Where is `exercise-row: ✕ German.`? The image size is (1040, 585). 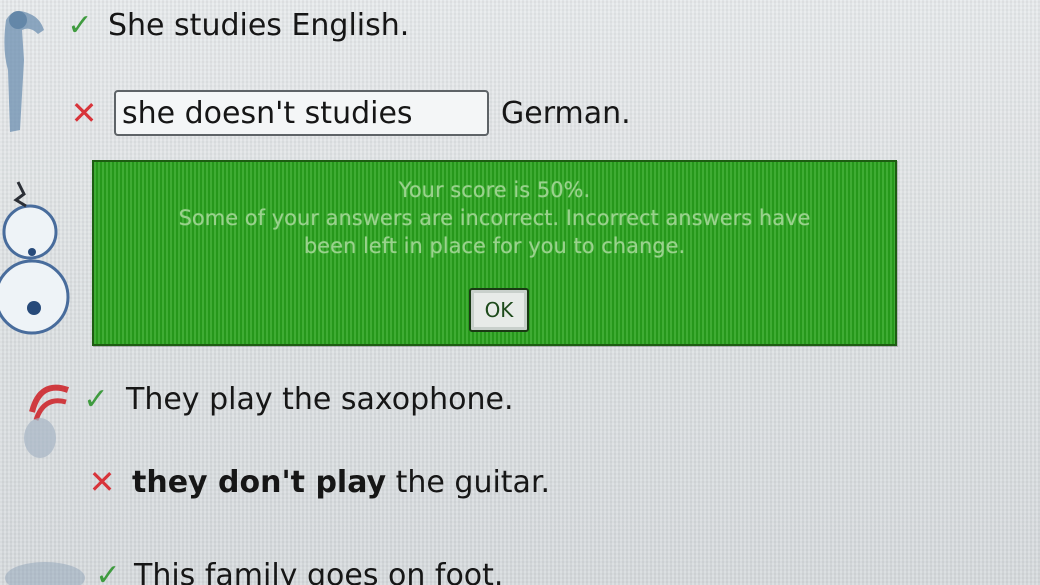
exercise-row: ✕ German. is located at coordinates (347, 113).